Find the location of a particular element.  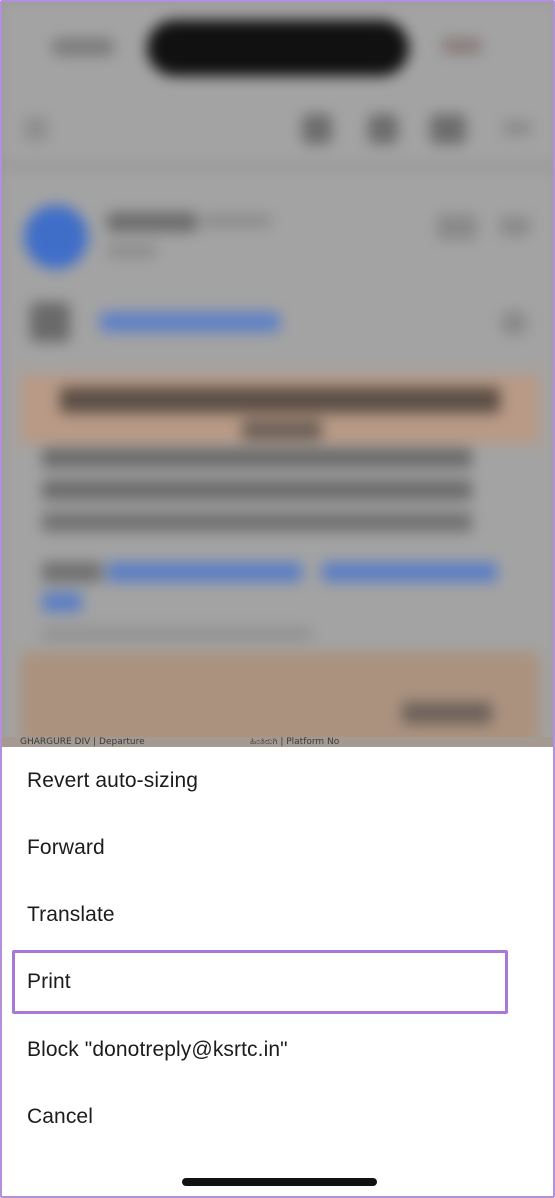

attachment-icon is located at coordinates (50, 322).